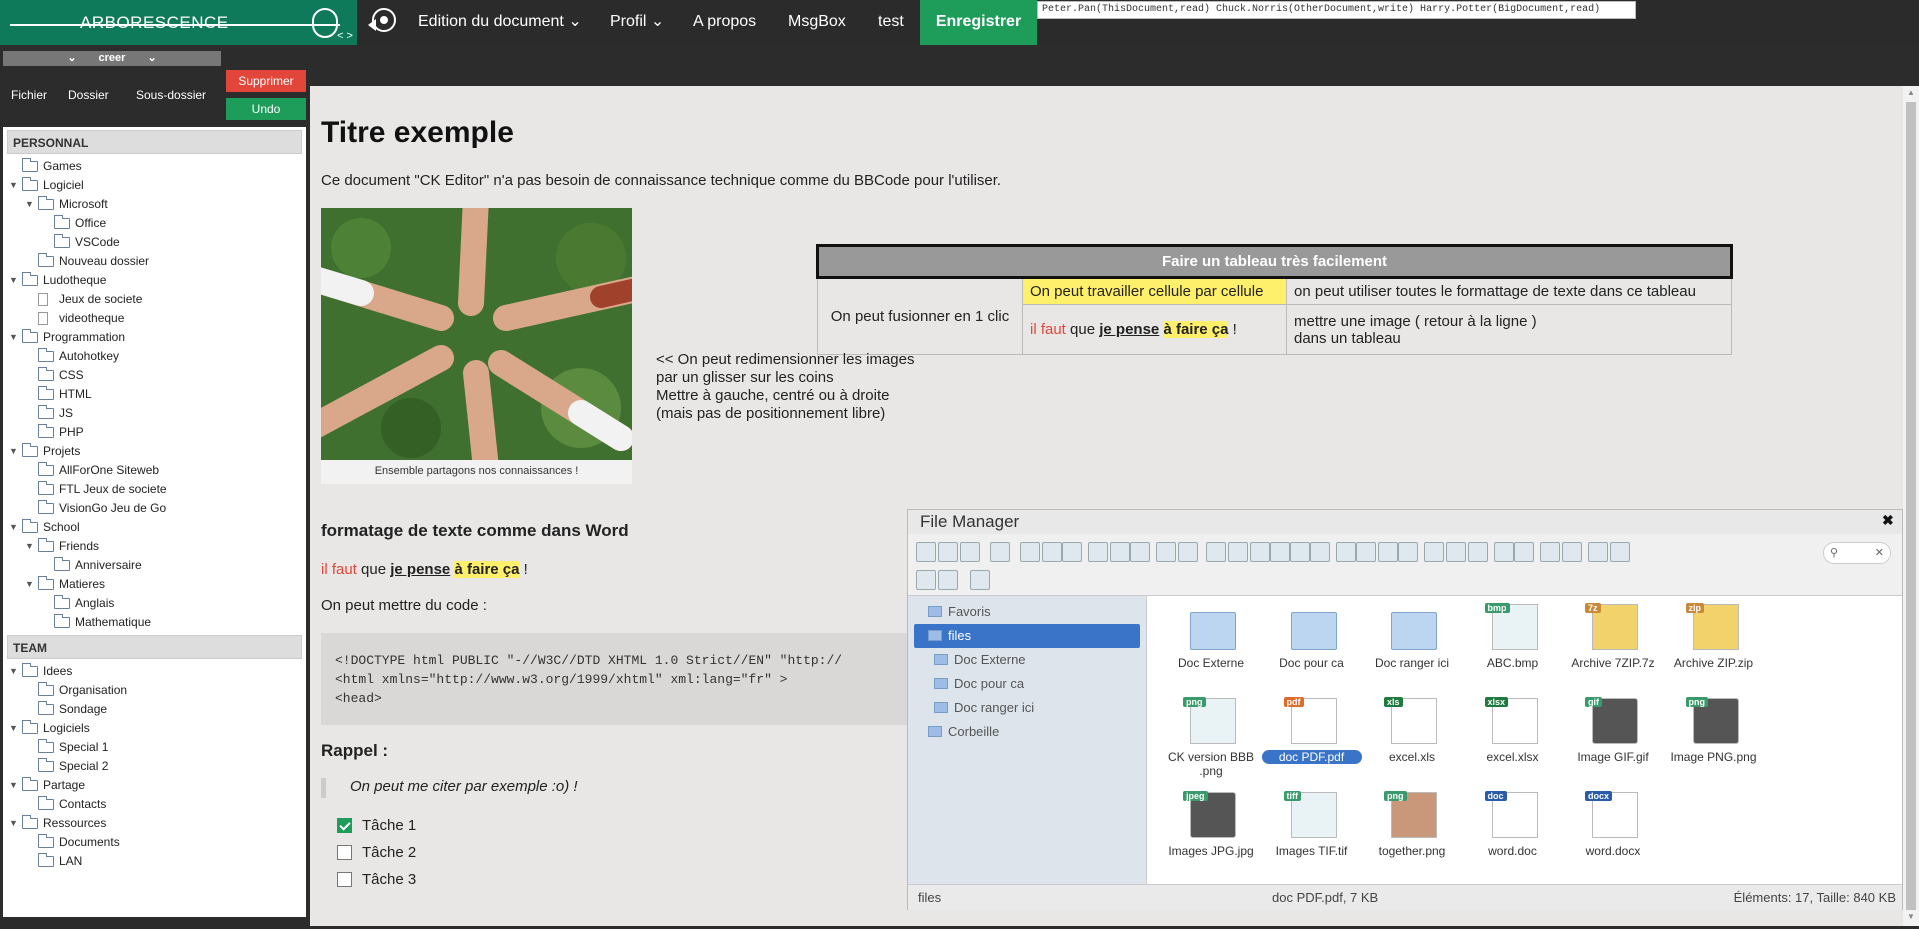  What do you see at coordinates (1154, 329) in the screenshot?
I see `table-cell-rich: il faut que je pense à faire ça !` at bounding box center [1154, 329].